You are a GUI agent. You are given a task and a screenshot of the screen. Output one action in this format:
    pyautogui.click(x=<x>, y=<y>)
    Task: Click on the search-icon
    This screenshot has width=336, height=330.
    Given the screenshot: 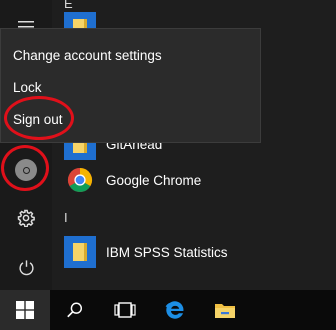 What is the action you would take?
    pyautogui.click(x=75, y=310)
    